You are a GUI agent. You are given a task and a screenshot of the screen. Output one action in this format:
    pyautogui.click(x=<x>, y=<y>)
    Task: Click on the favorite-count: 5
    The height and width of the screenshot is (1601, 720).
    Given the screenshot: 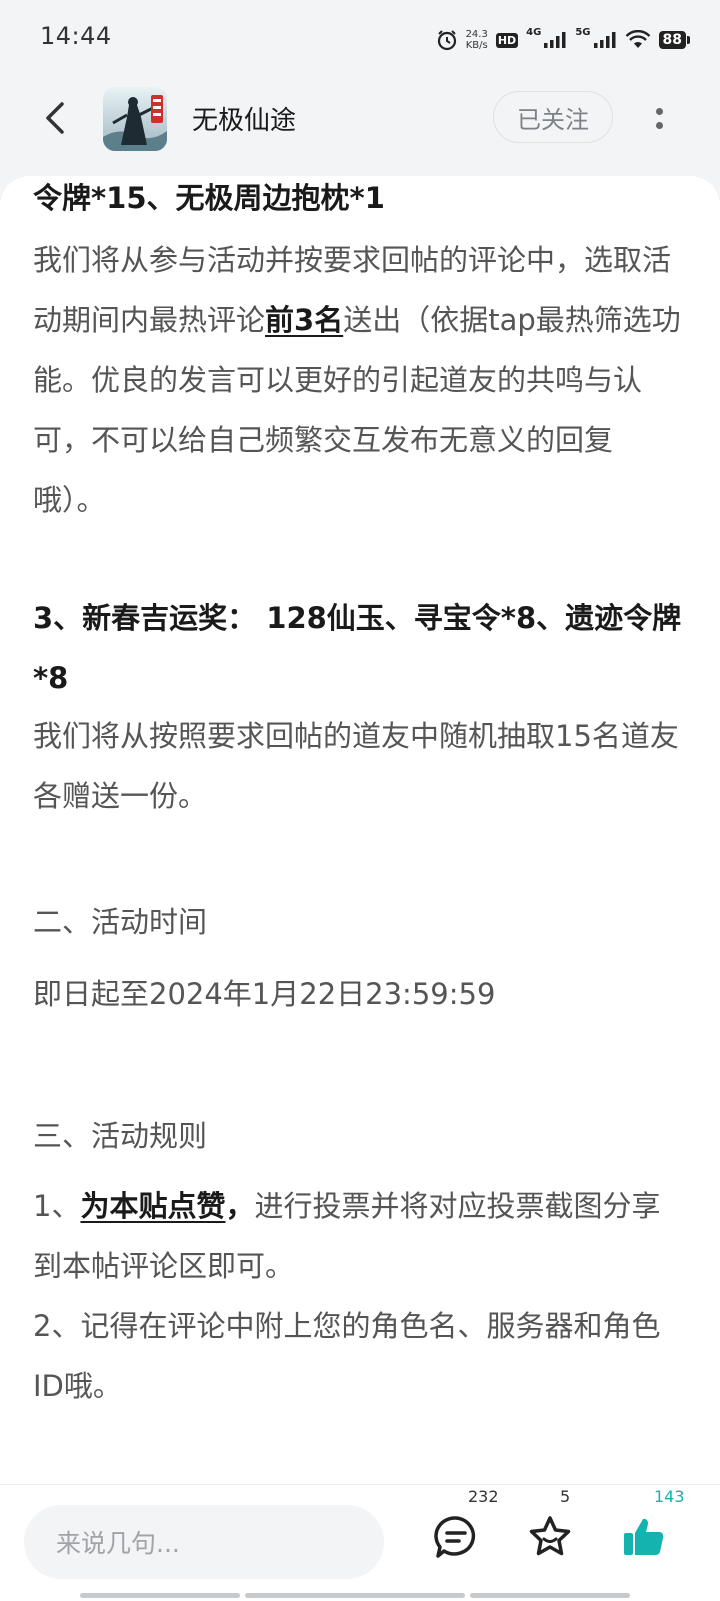 What is the action you would take?
    pyautogui.click(x=565, y=1496)
    